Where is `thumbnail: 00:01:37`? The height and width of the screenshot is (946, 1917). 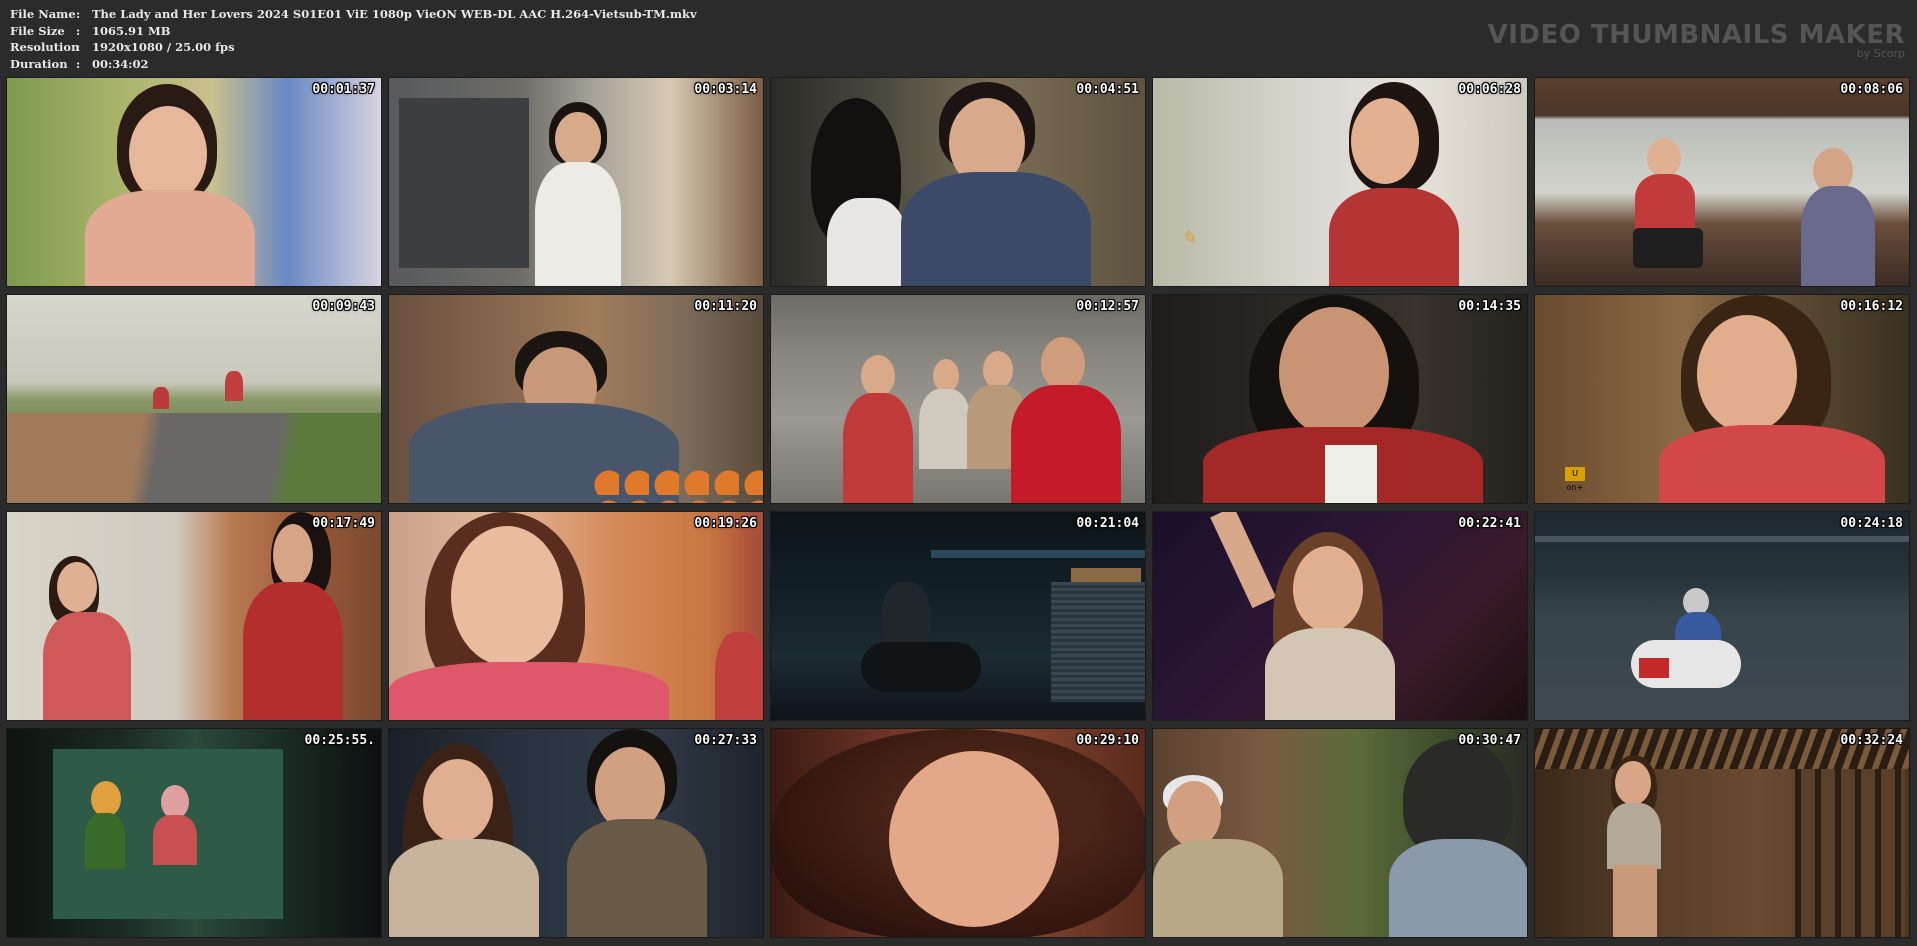 thumbnail: 00:01:37 is located at coordinates (194, 182).